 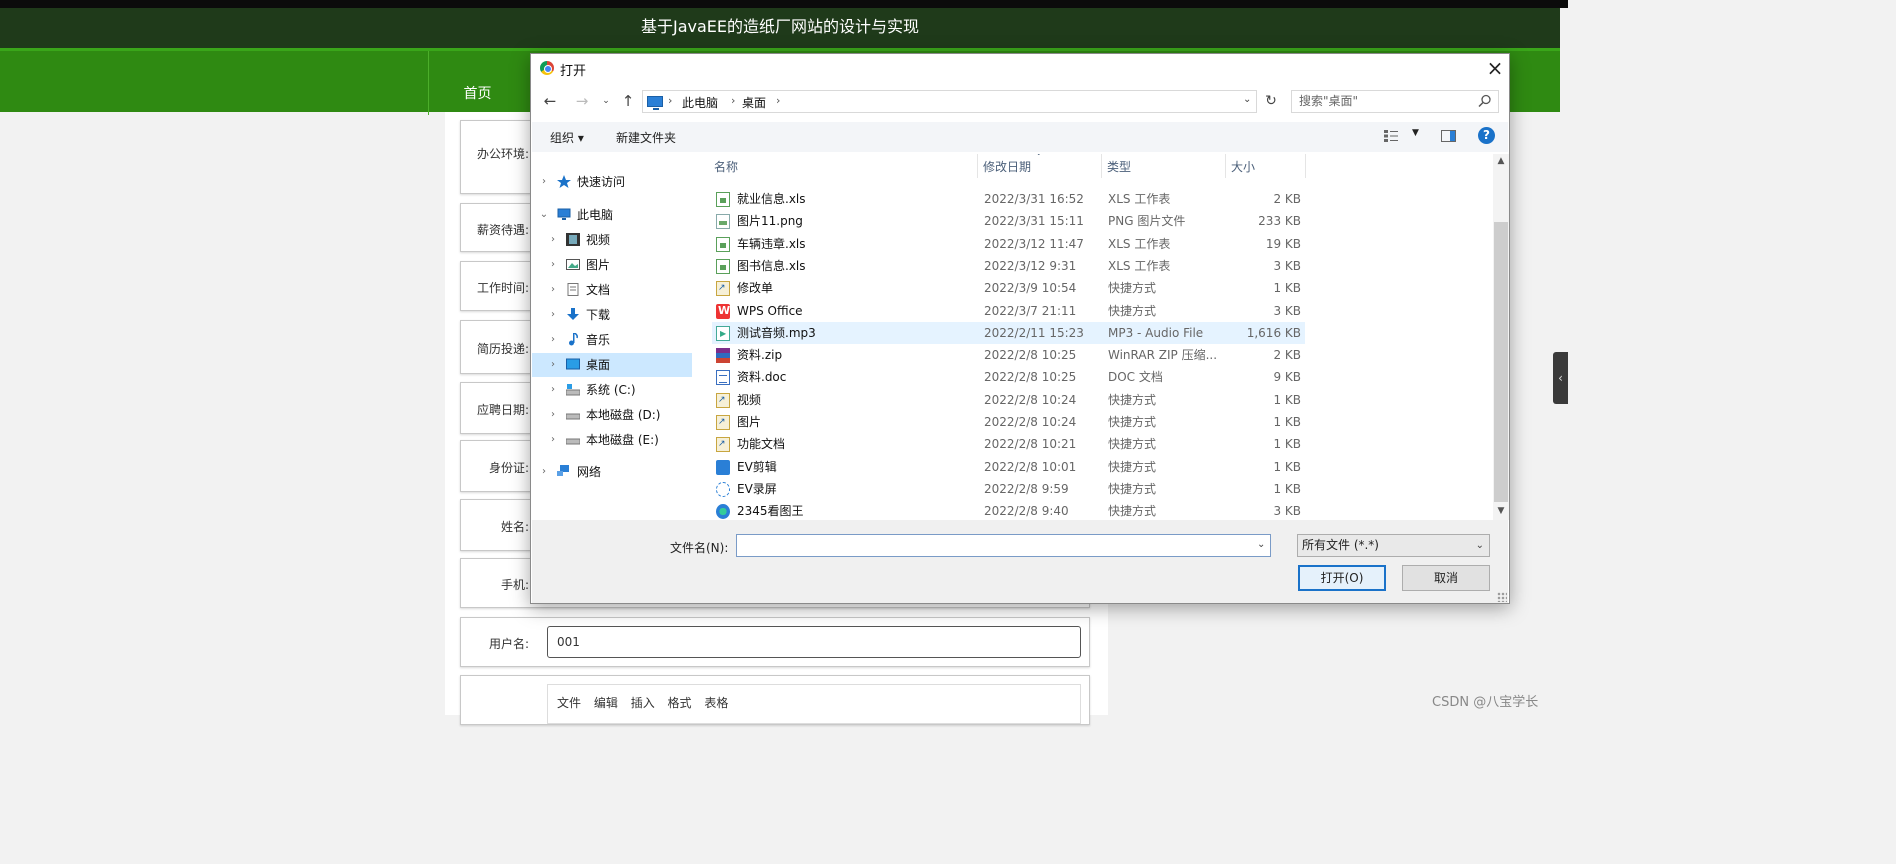 What do you see at coordinates (606, 703) in the screenshot?
I see `editor-menu-edit: 编辑` at bounding box center [606, 703].